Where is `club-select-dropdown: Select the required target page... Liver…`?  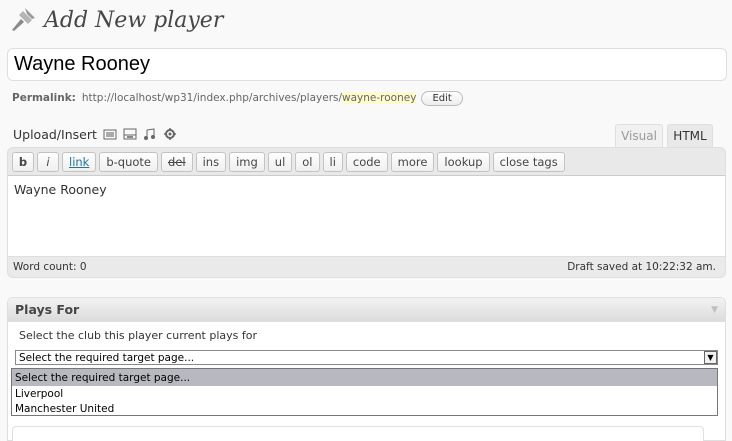 club-select-dropdown: Select the required target page... Liver… is located at coordinates (364, 392).